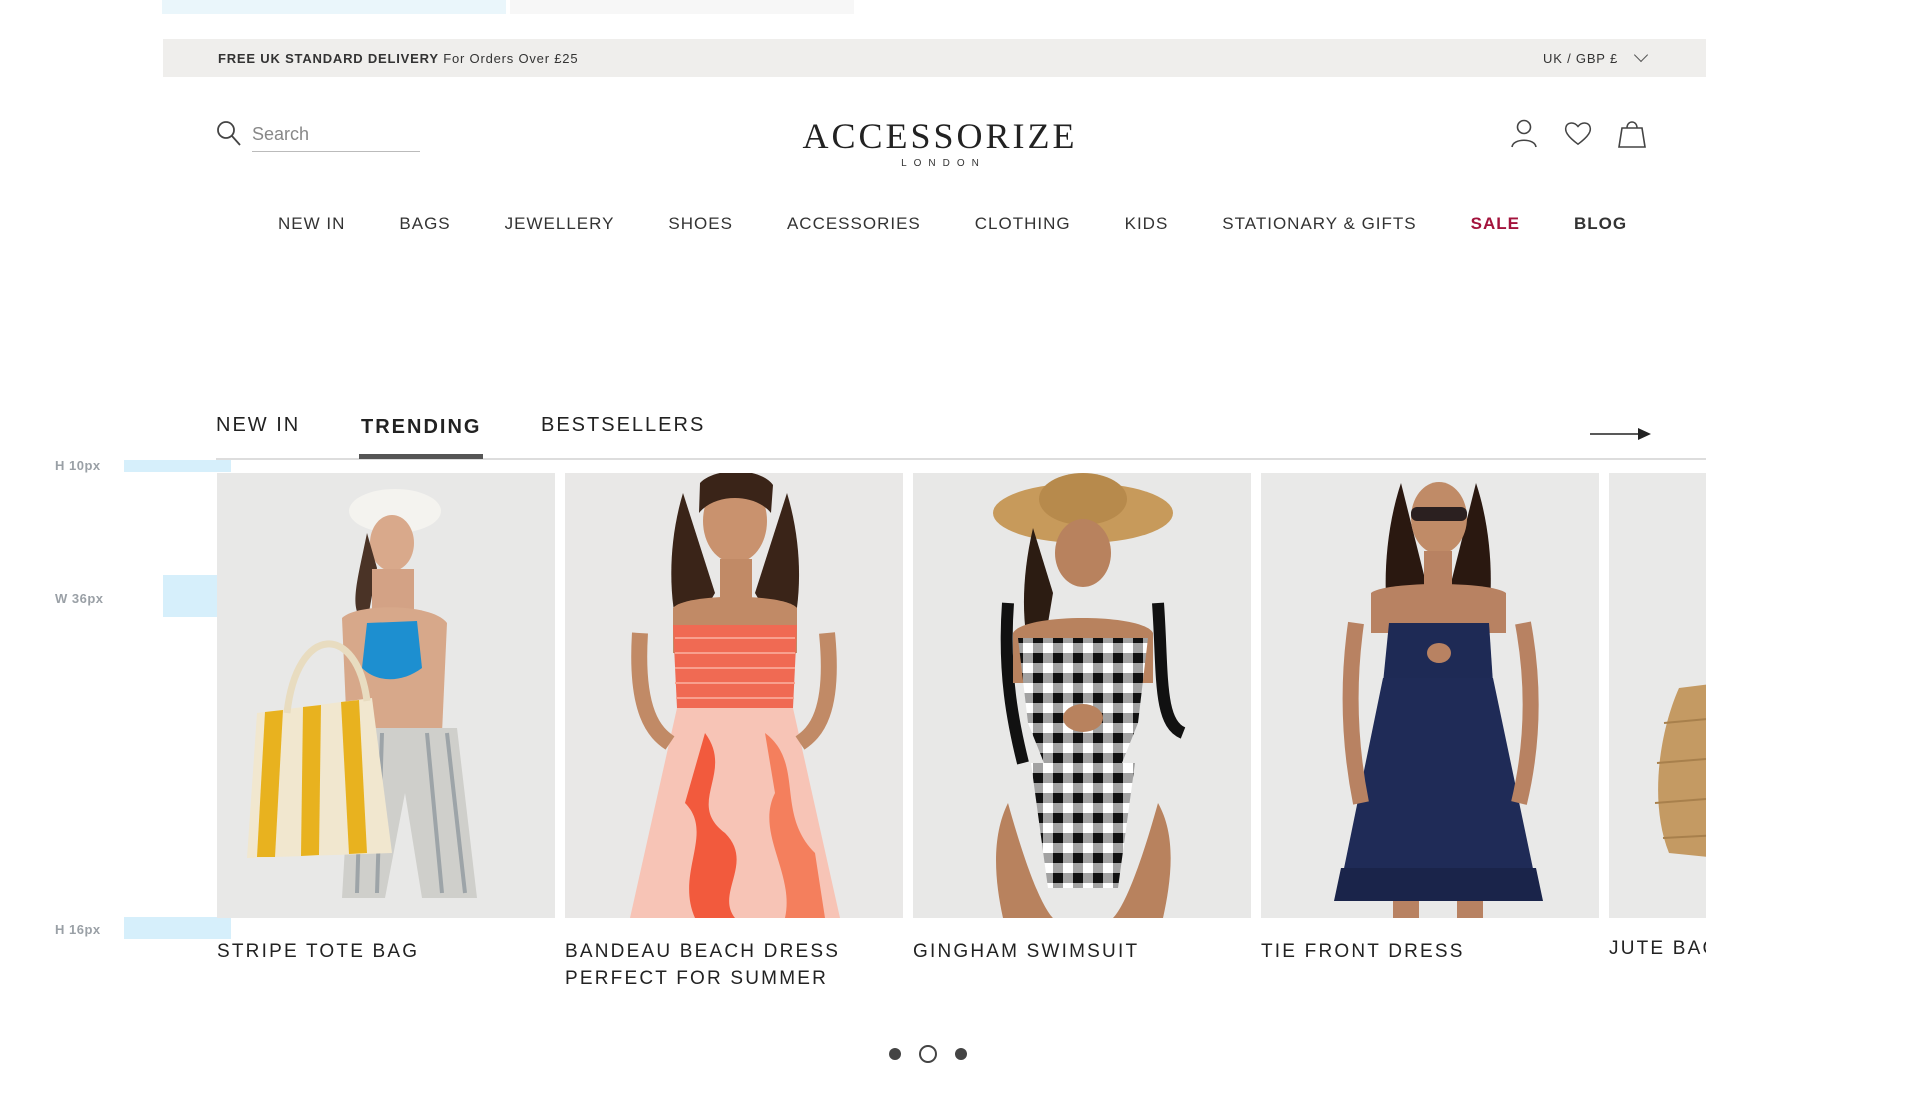  What do you see at coordinates (1657, 695) in the screenshot?
I see `product-image-jute-bag` at bounding box center [1657, 695].